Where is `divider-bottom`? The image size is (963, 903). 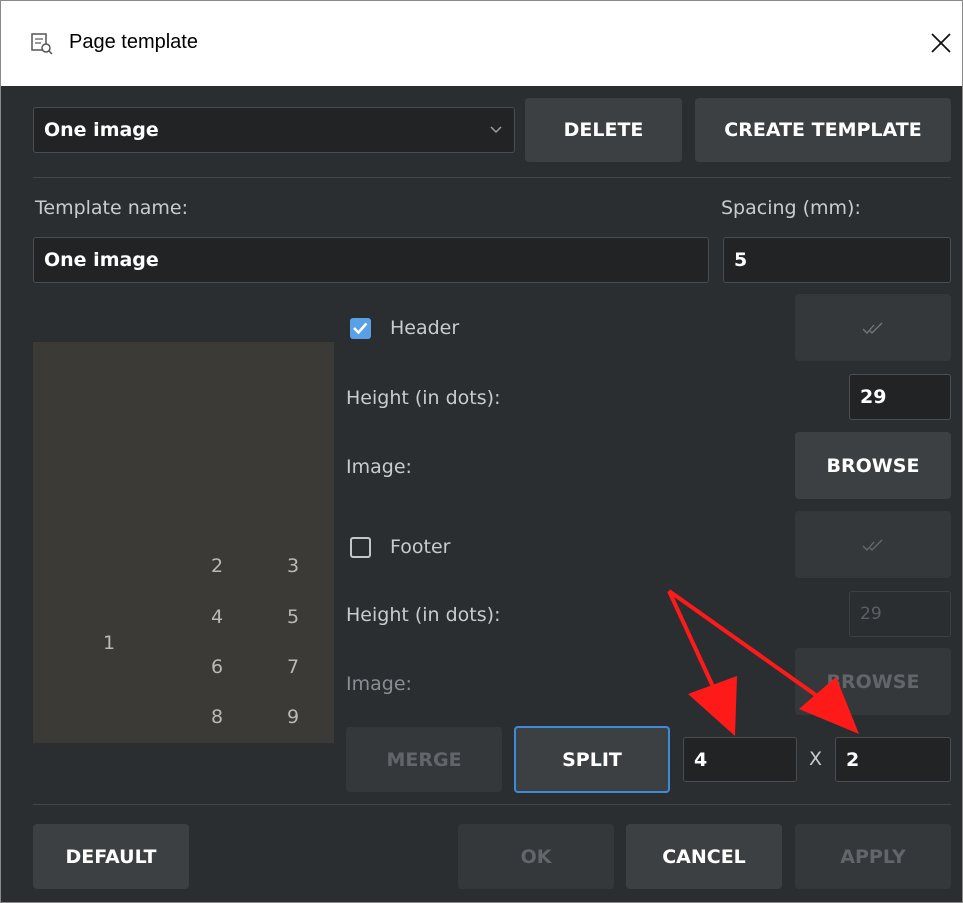
divider-bottom is located at coordinates (492, 804).